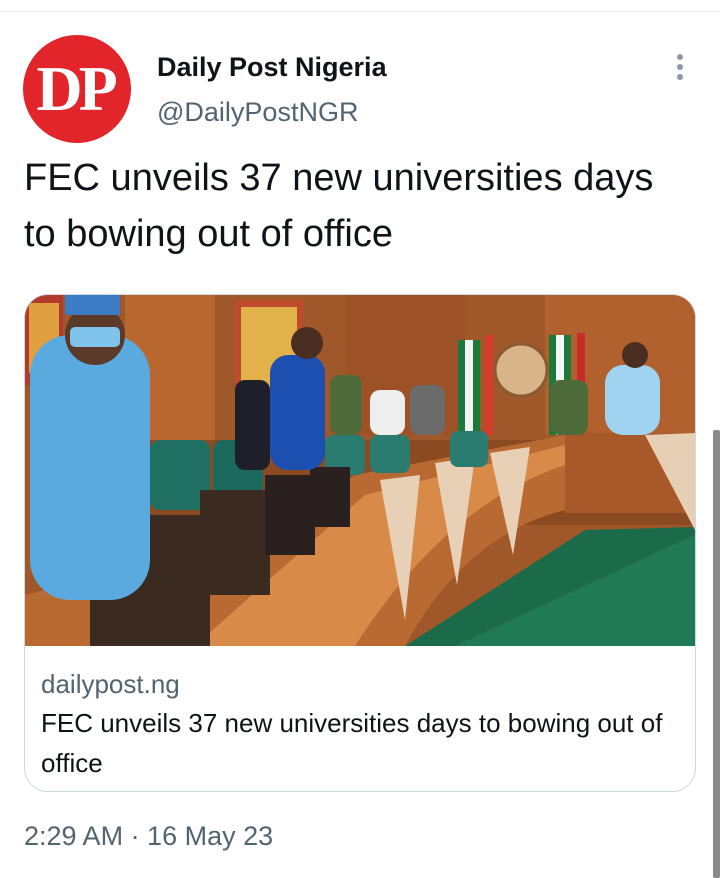  I want to click on link-card-domain: dailypost.ng, so click(110, 684).